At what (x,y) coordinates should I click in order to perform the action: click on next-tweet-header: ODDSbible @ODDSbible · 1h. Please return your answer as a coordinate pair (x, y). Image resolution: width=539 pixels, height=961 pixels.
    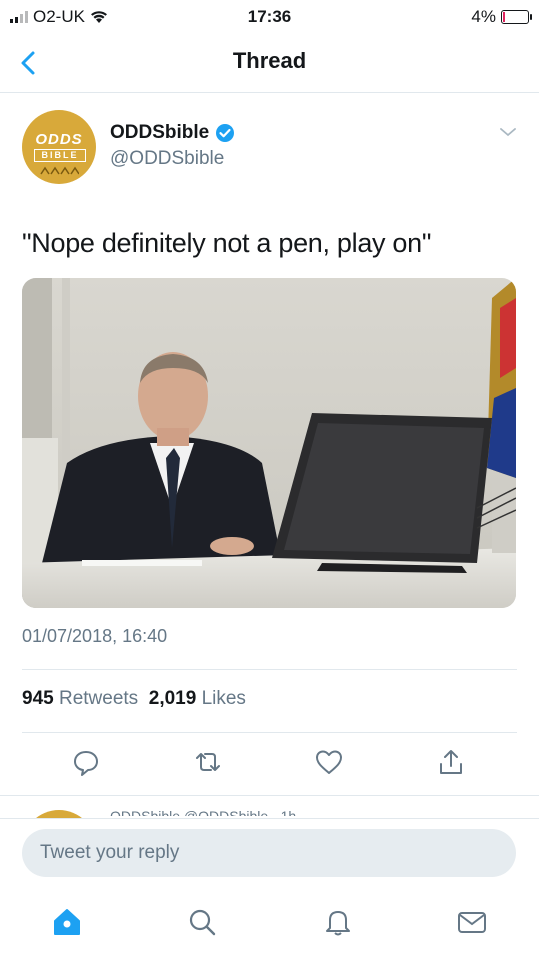
    Looking at the image, I should click on (203, 812).